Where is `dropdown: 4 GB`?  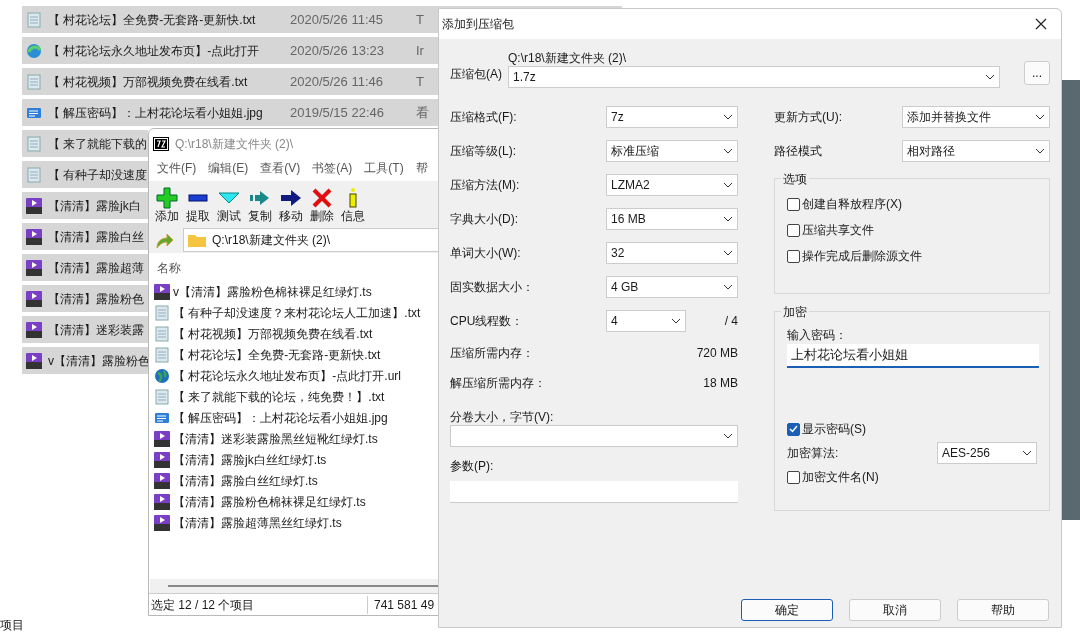
dropdown: 4 GB is located at coordinates (672, 287).